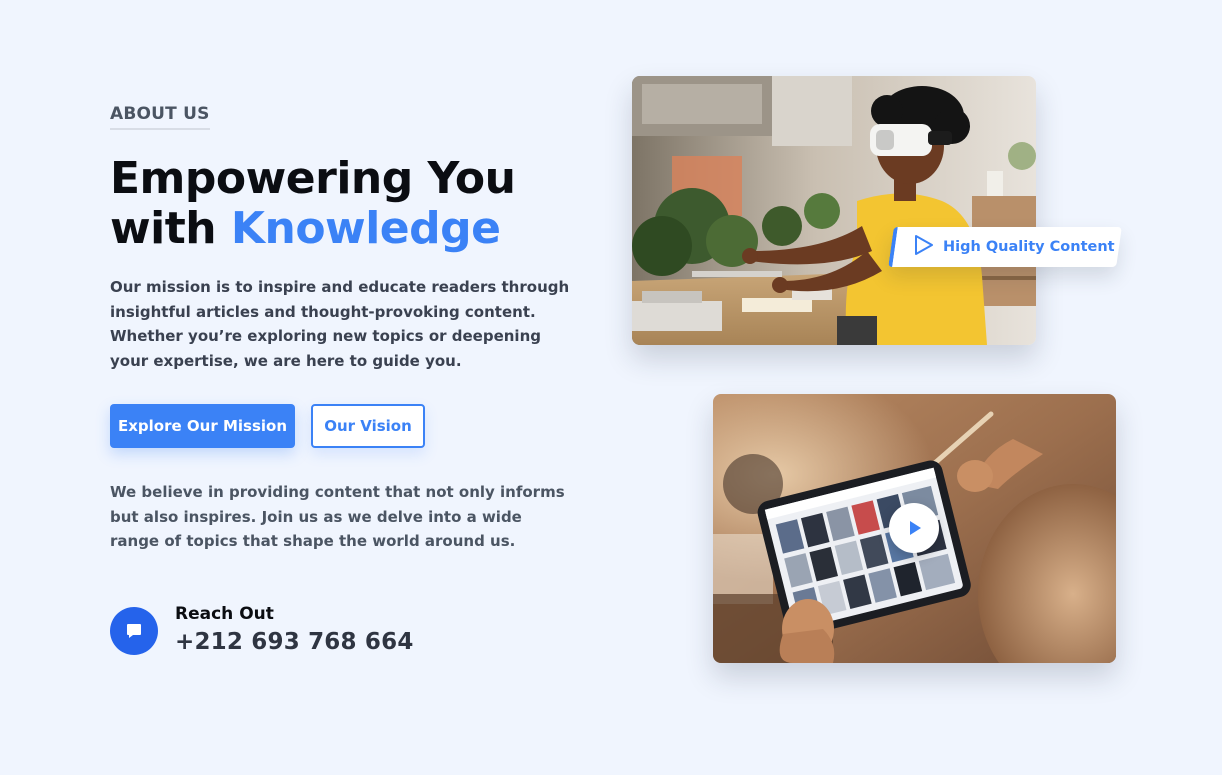 The image size is (1222, 775). I want to click on chat-bubble-icon, so click(134, 631).